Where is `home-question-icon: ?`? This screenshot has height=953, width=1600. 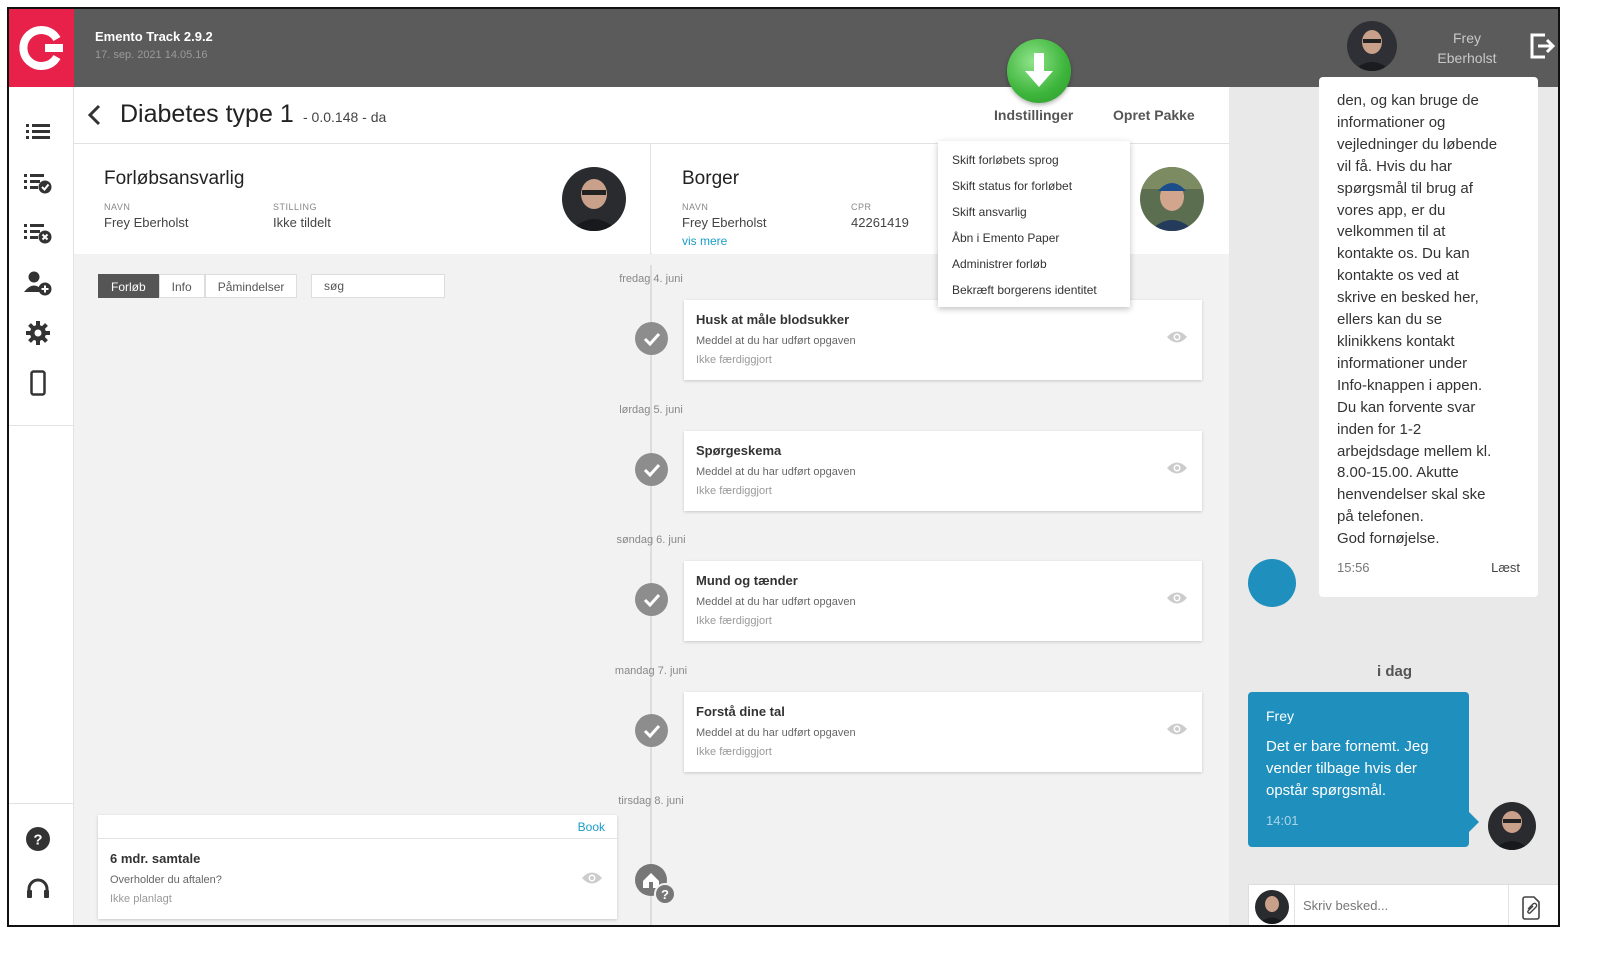 home-question-icon: ? is located at coordinates (656, 885).